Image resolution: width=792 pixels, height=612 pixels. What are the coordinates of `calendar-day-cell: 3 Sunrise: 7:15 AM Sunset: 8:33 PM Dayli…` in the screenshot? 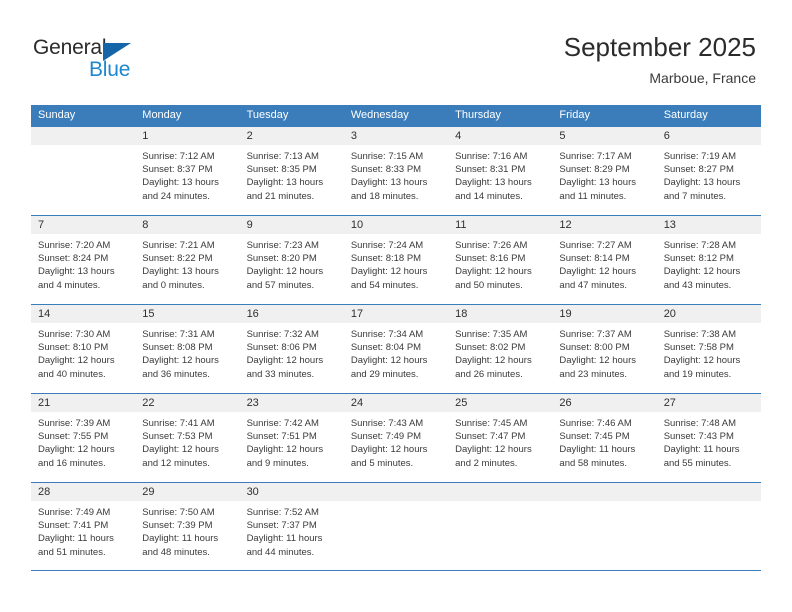 It's located at (396, 171).